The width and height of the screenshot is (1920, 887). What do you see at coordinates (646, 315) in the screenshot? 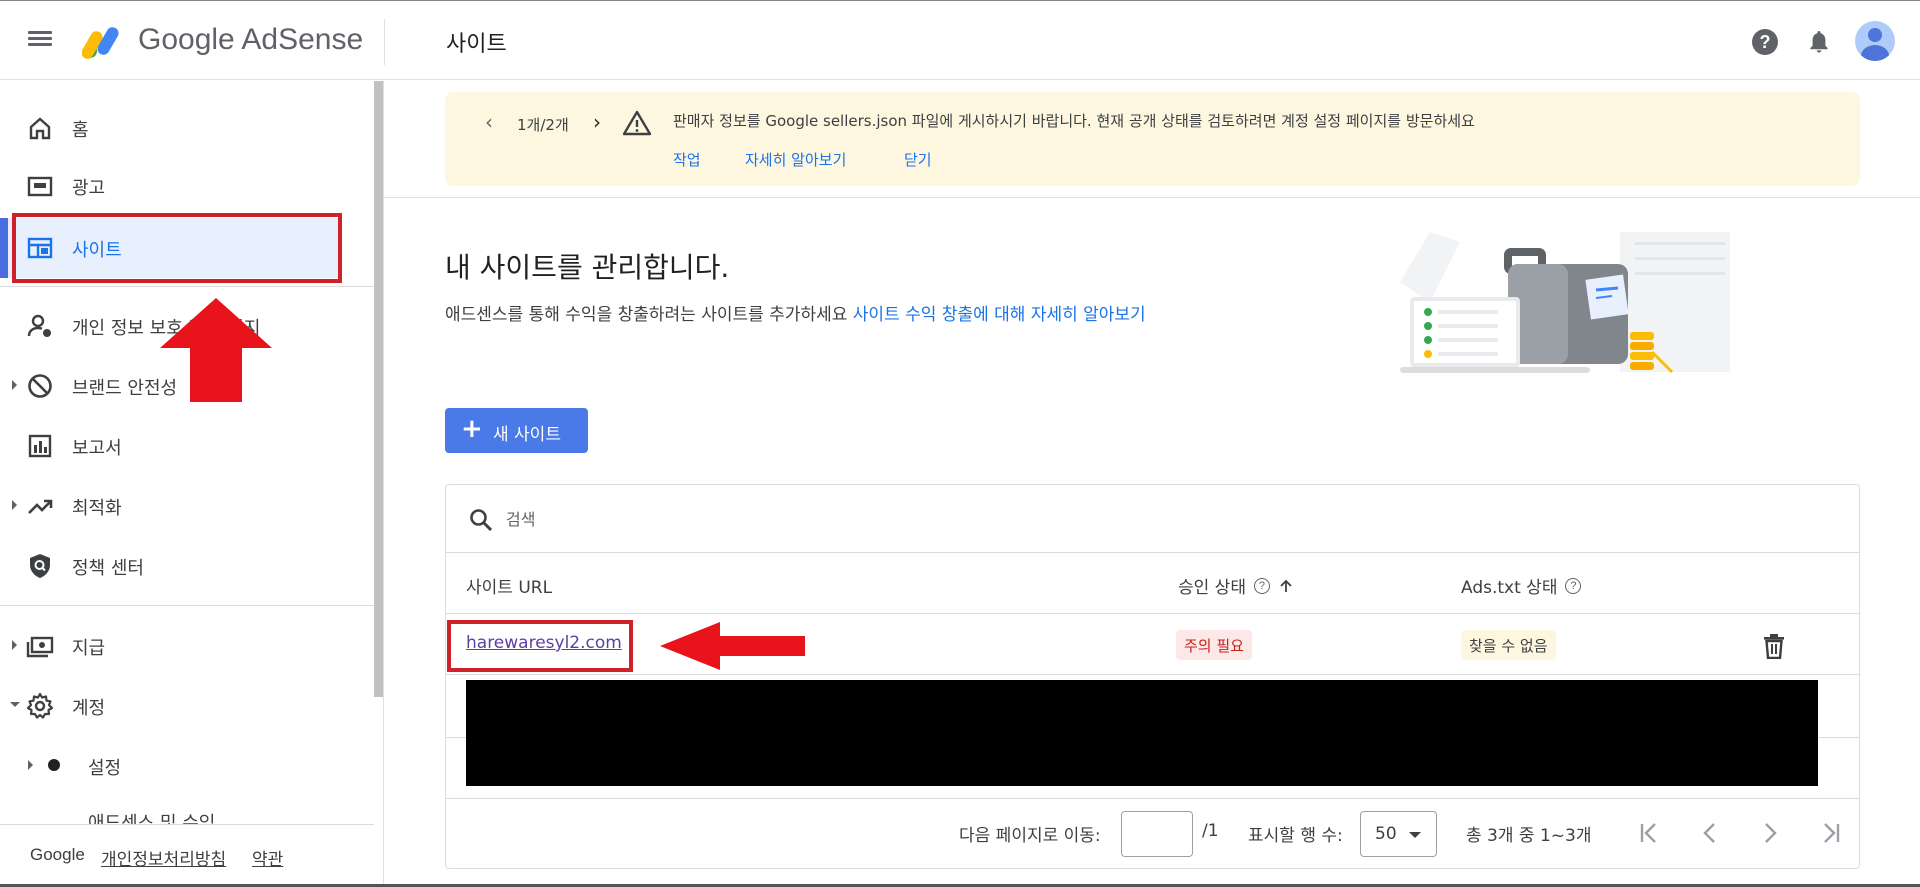
I see `subtext-body: 애드센스를 통해 수익을 창출하려는 사이트를 추가하세요` at bounding box center [646, 315].